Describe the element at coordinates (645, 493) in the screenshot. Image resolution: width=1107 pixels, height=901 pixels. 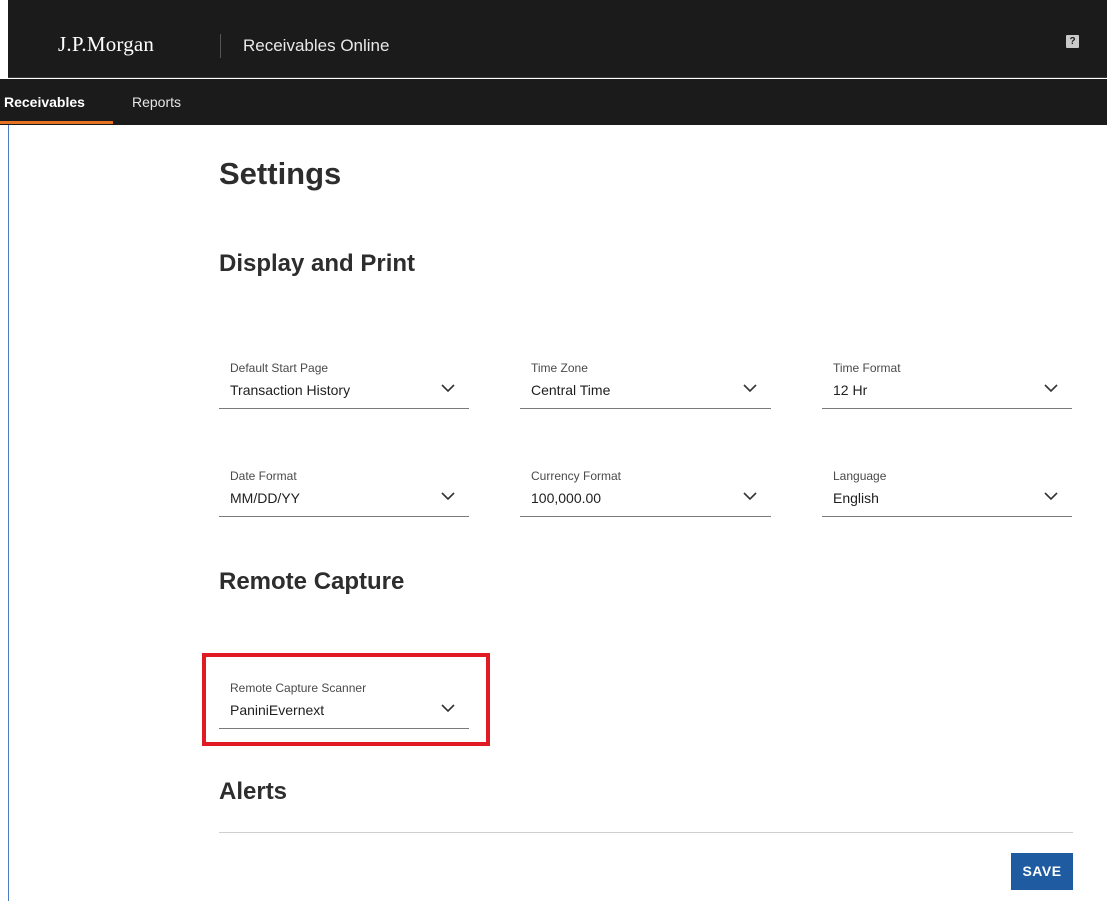
I see `currency-format-select: Currency Format 100,000.00` at that location.